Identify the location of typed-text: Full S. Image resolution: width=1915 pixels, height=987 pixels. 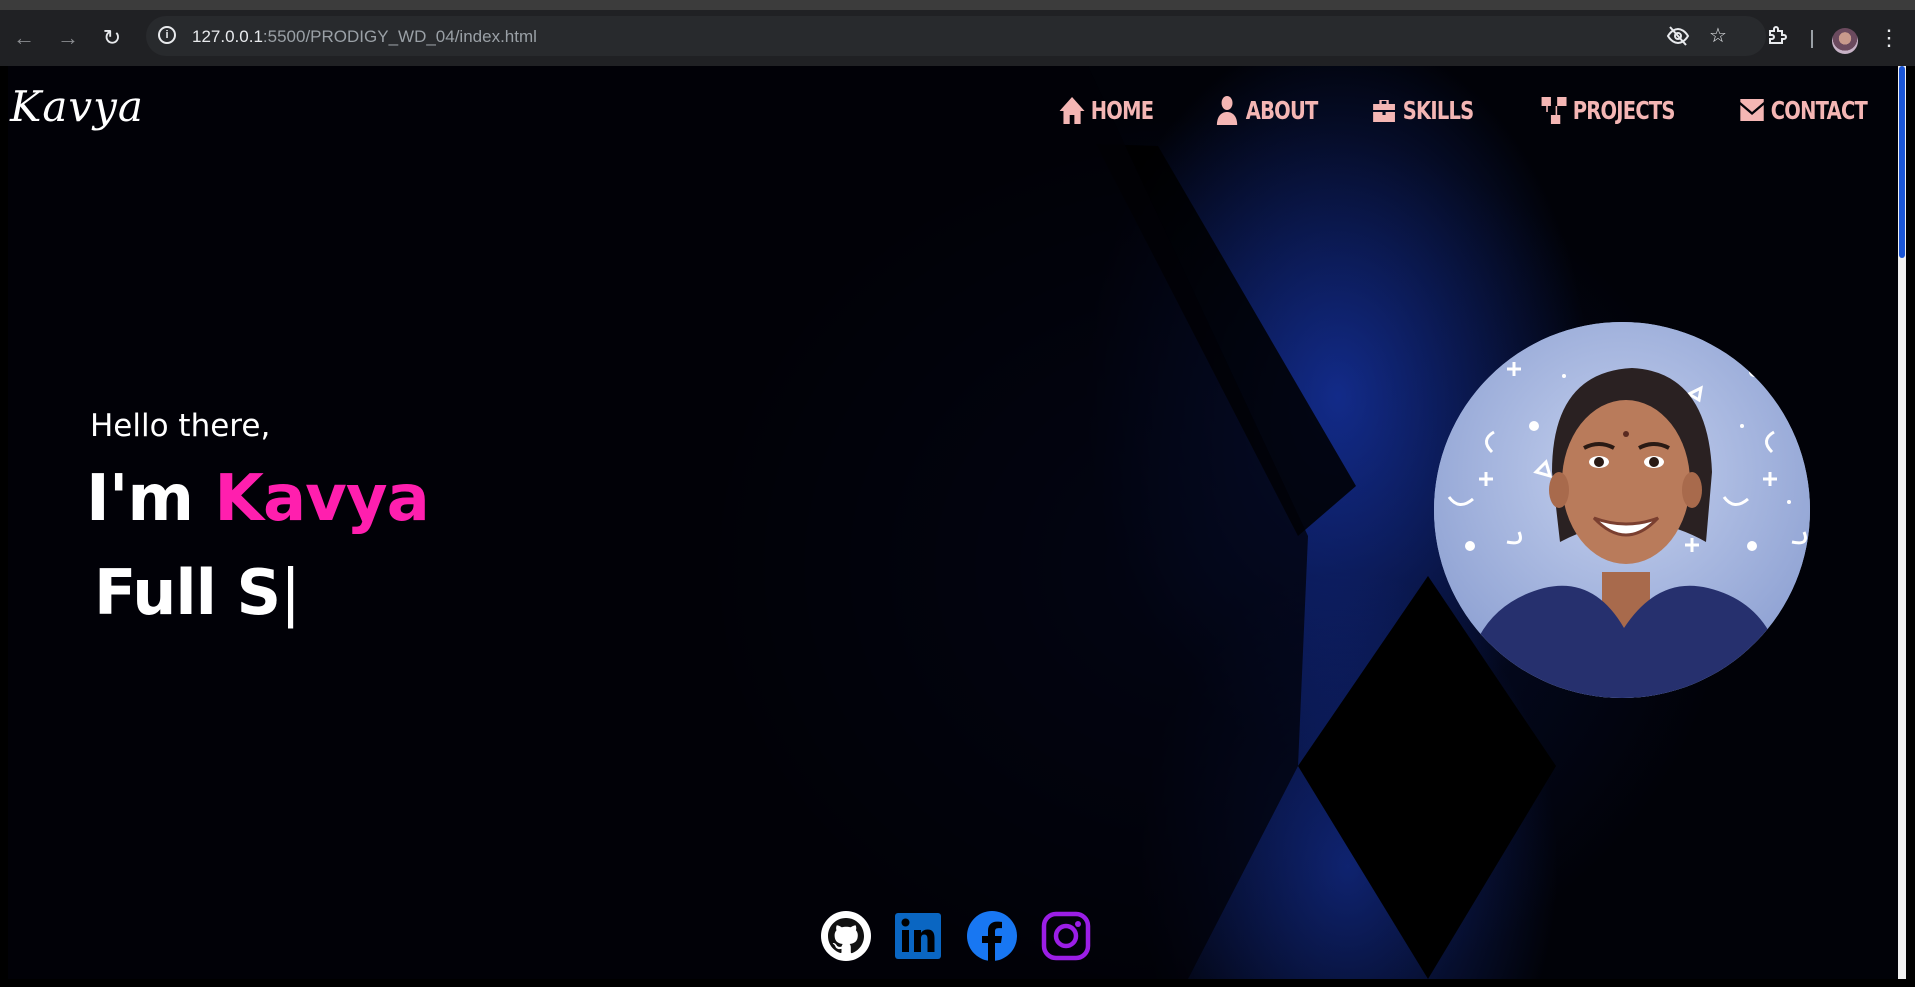
(187, 592).